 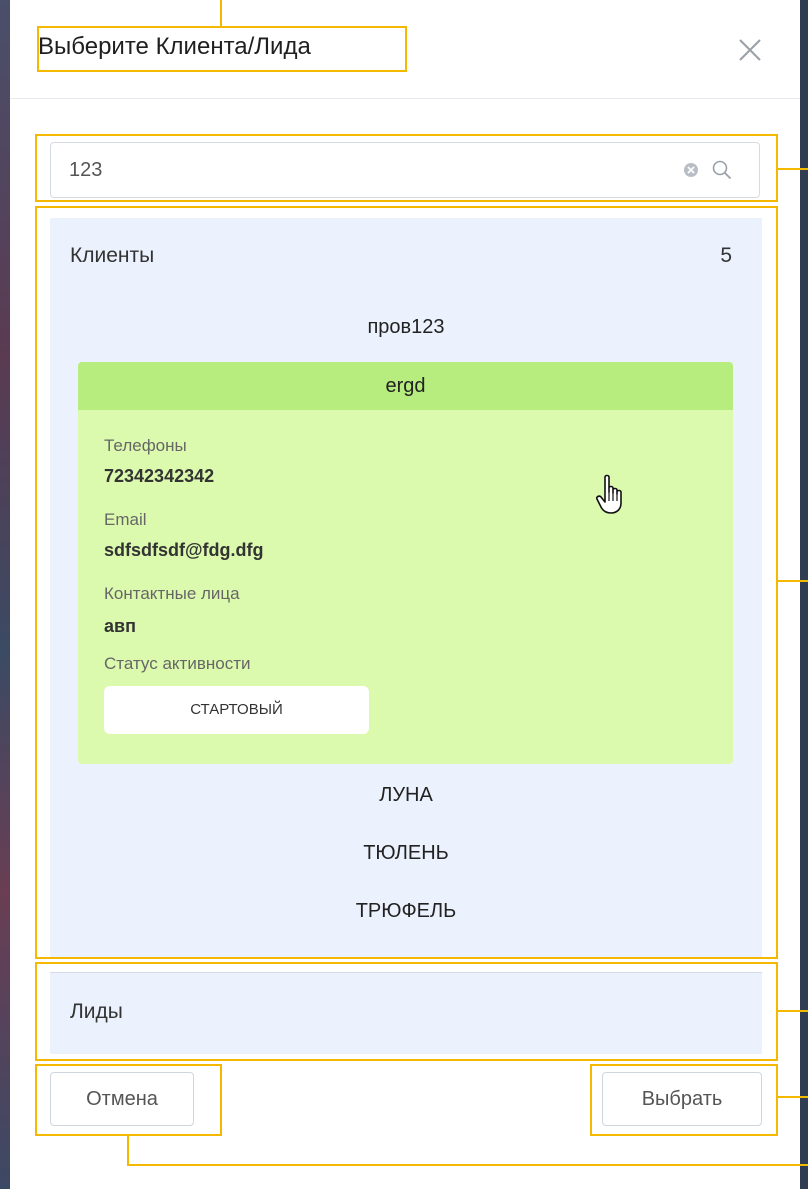 I want to click on phones-label: Телефоны, so click(x=145, y=445).